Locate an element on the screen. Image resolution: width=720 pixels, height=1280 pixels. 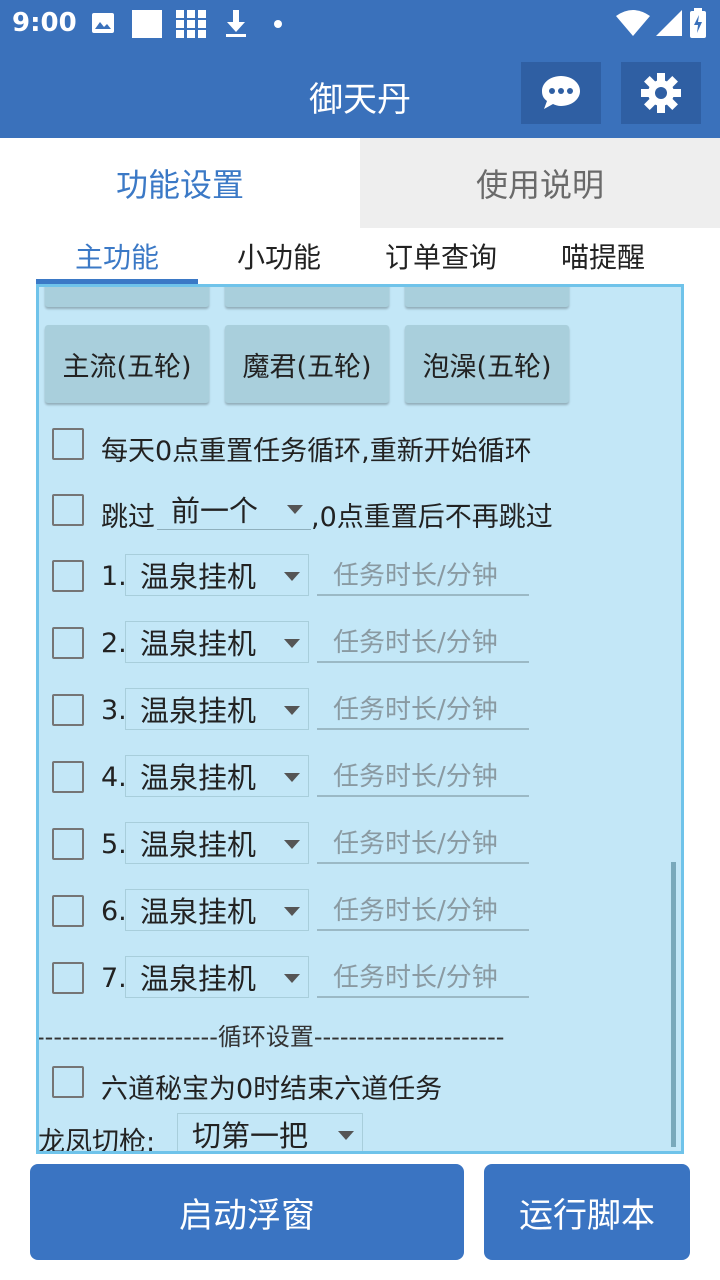
task-index-1: 1. is located at coordinates (114, 576).